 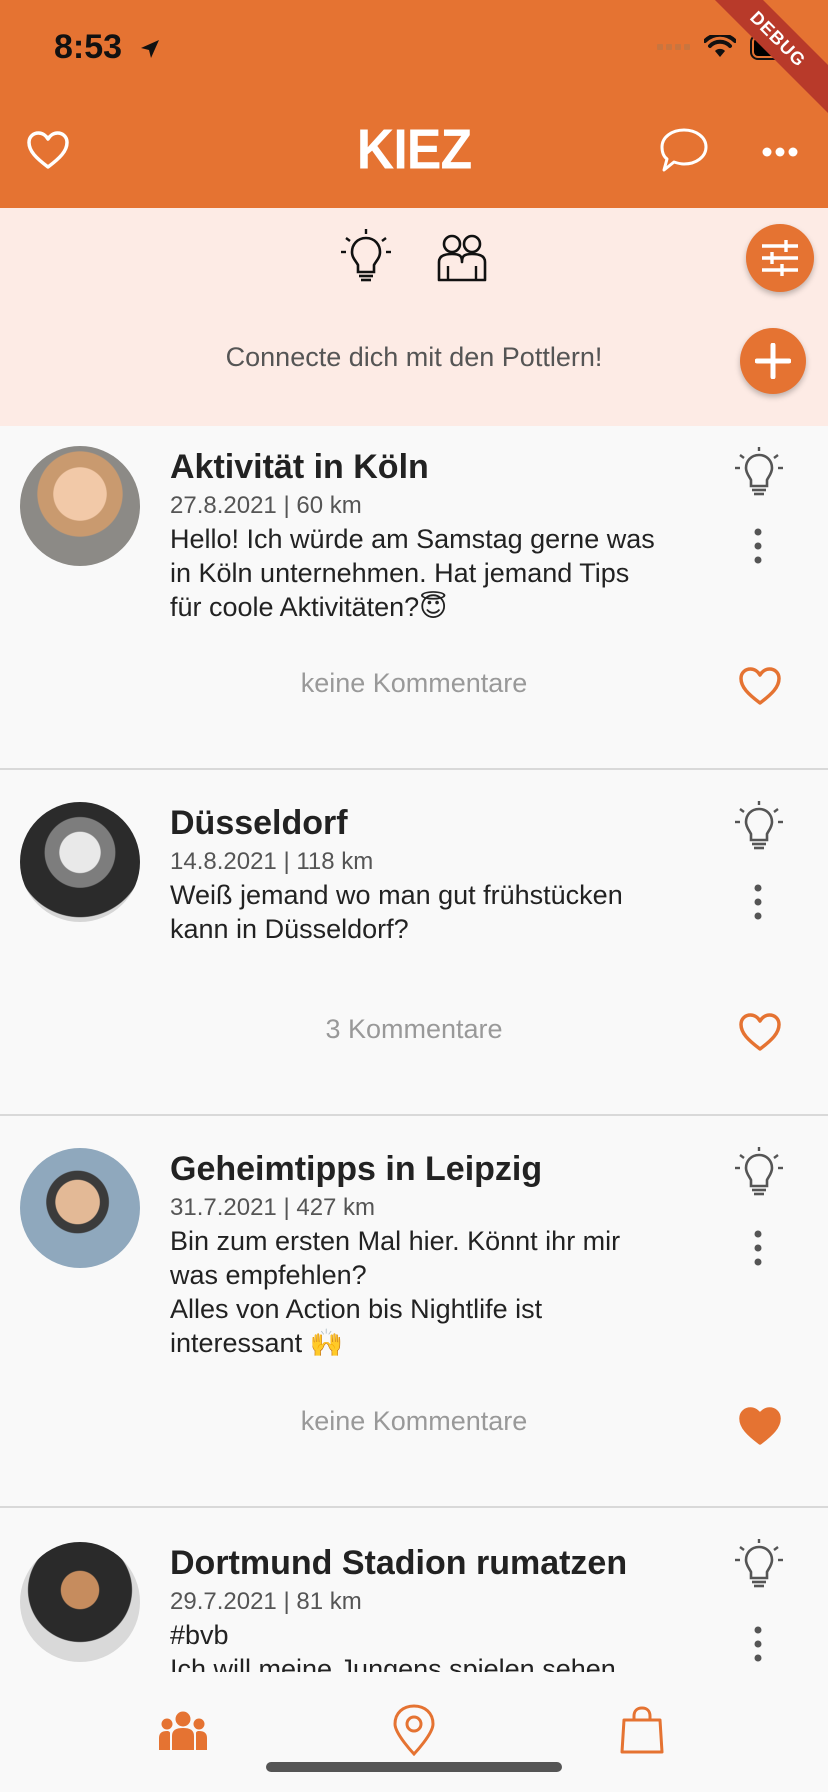 What do you see at coordinates (183, 1731) in the screenshot?
I see `community-icon` at bounding box center [183, 1731].